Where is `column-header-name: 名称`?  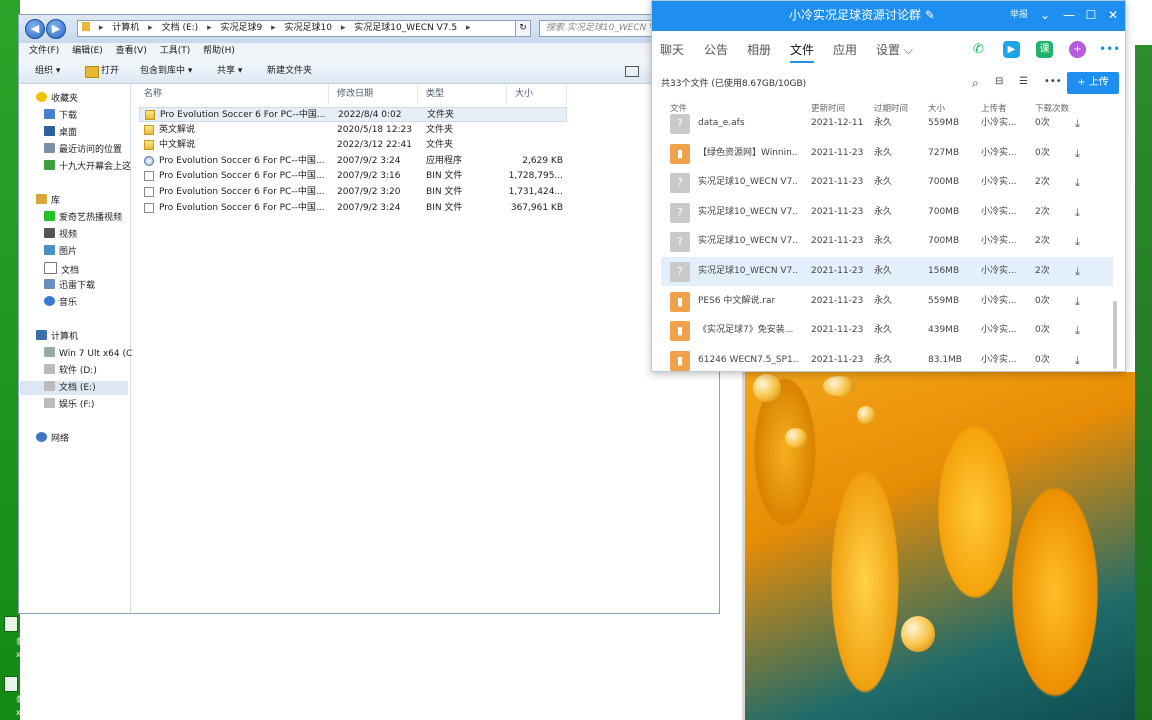 column-header-name: 名称 is located at coordinates (232, 94).